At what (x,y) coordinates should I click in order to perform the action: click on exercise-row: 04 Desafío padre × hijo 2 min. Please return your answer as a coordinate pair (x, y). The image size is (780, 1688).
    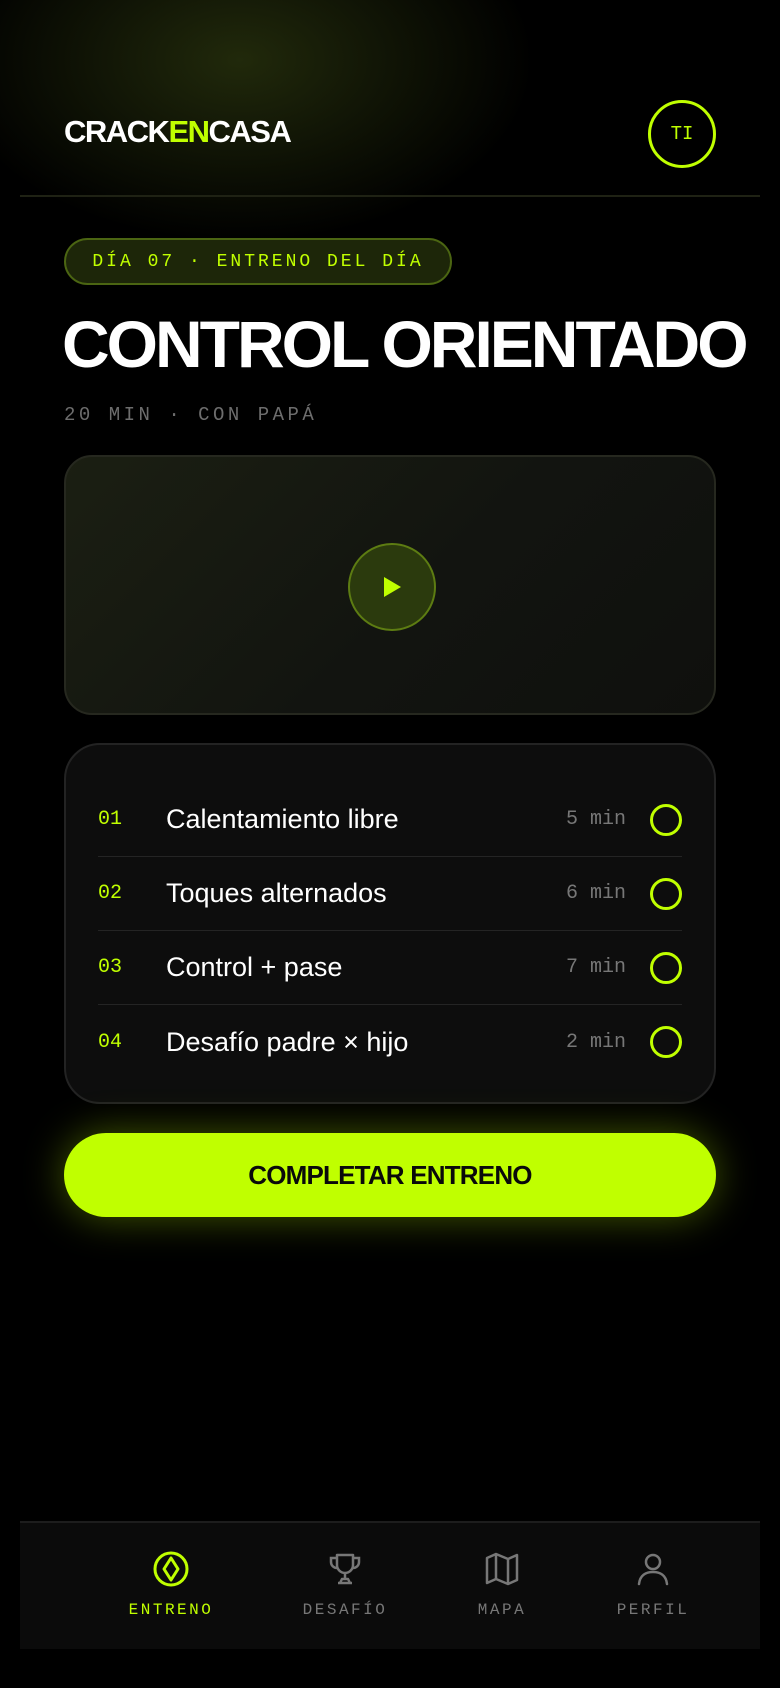
    Looking at the image, I should click on (390, 1042).